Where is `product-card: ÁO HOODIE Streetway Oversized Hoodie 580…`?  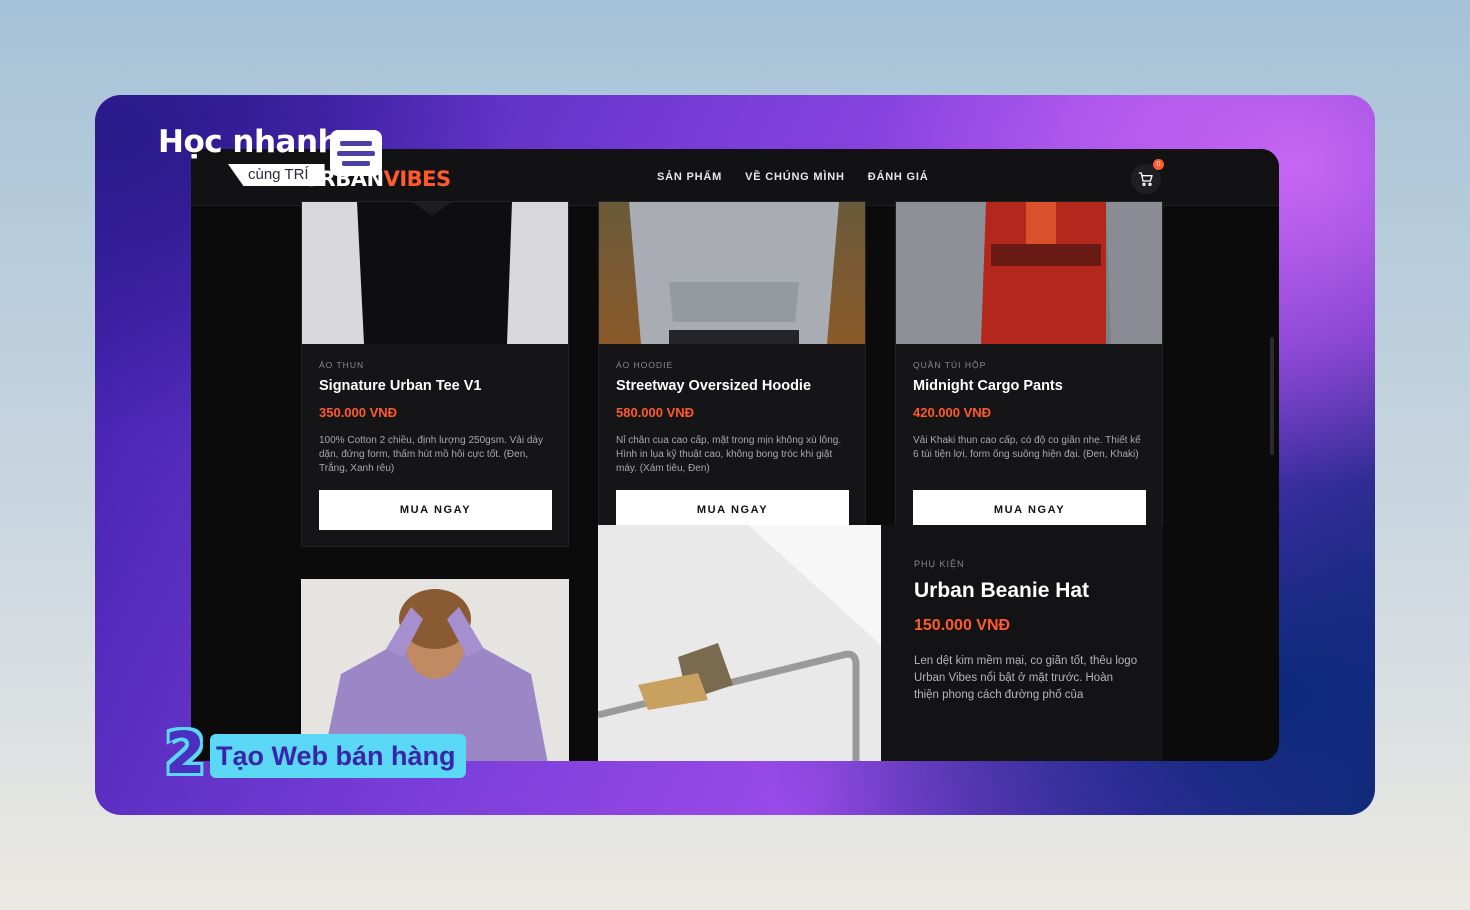
product-card: ÁO HOODIE Streetway Oversized Hoodie 580… is located at coordinates (732, 374).